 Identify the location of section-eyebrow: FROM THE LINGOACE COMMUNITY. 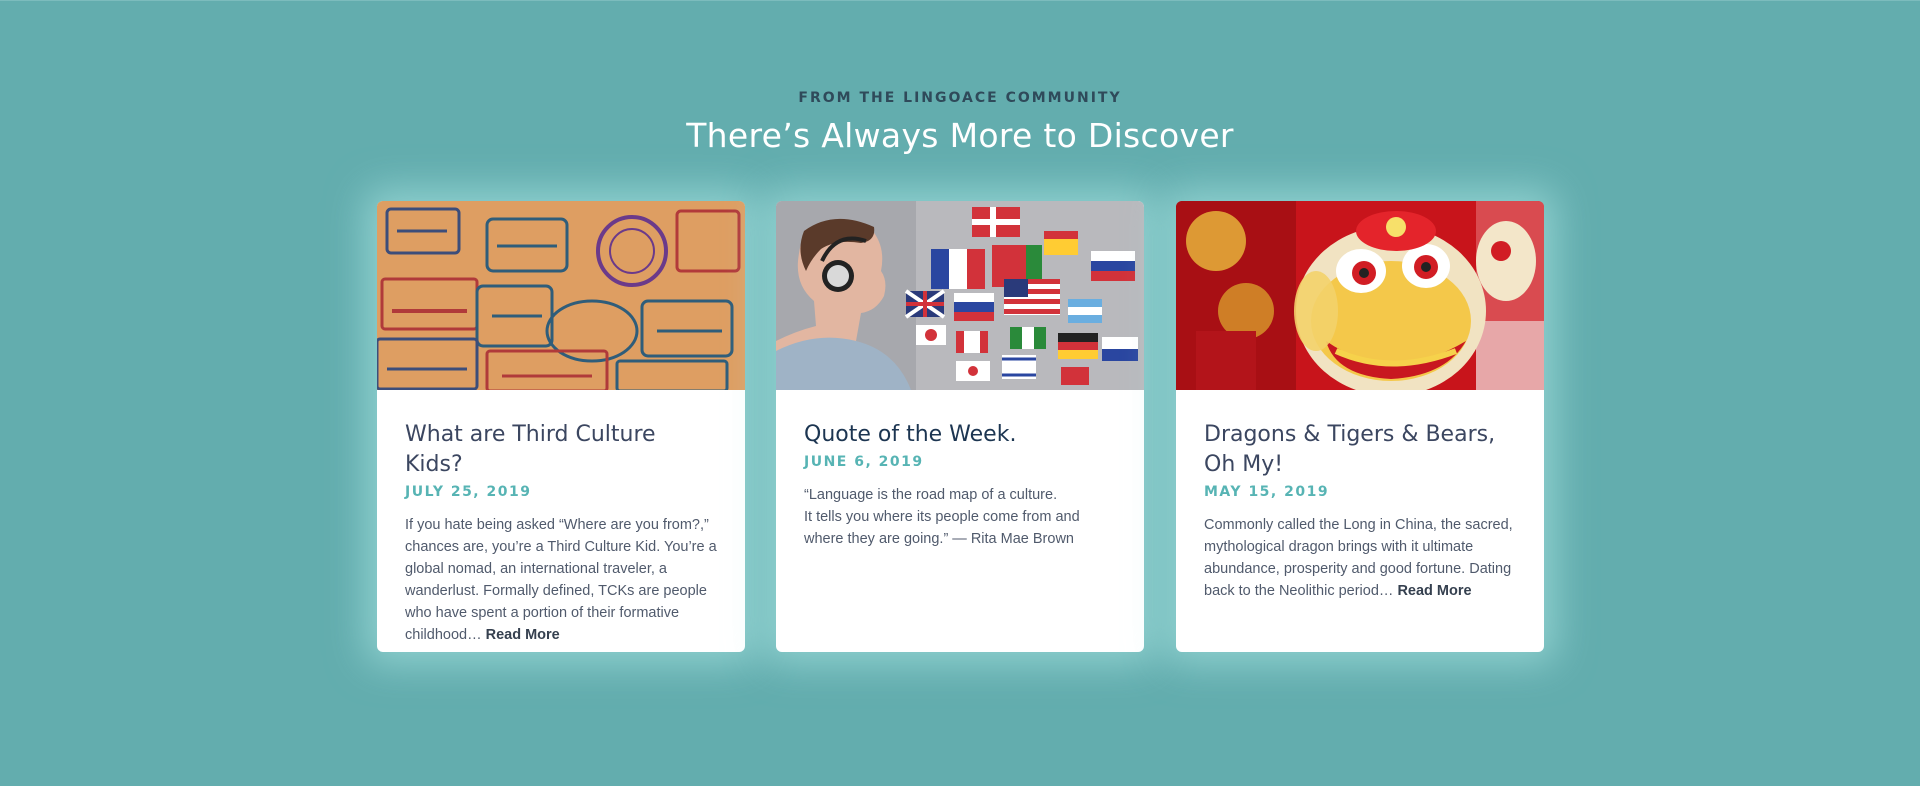
(960, 98).